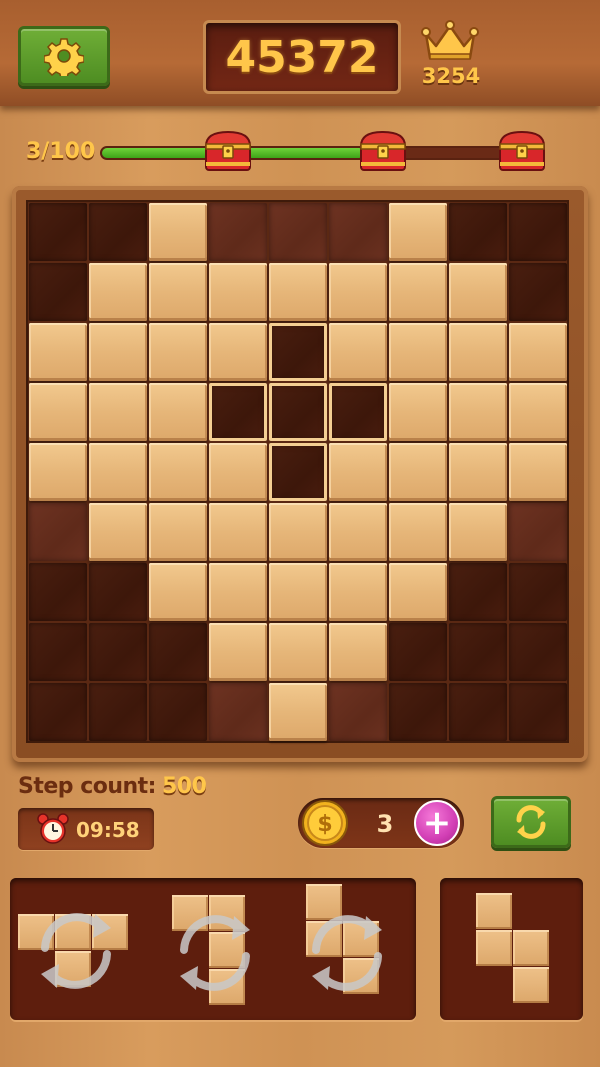  Describe the element at coordinates (531, 822) in the screenshot. I see `refresh-button` at that location.